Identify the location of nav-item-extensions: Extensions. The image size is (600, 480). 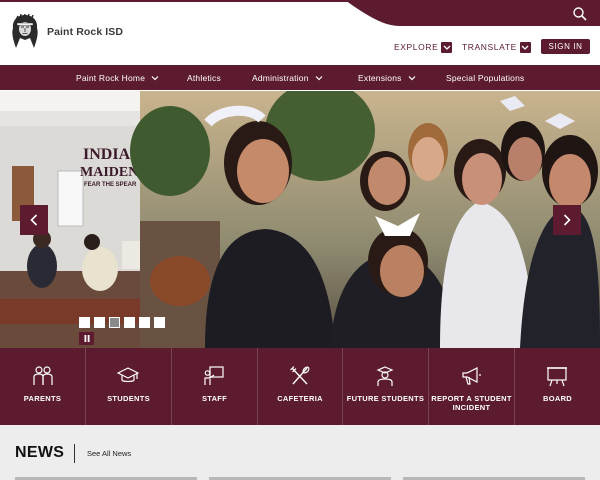
(387, 77).